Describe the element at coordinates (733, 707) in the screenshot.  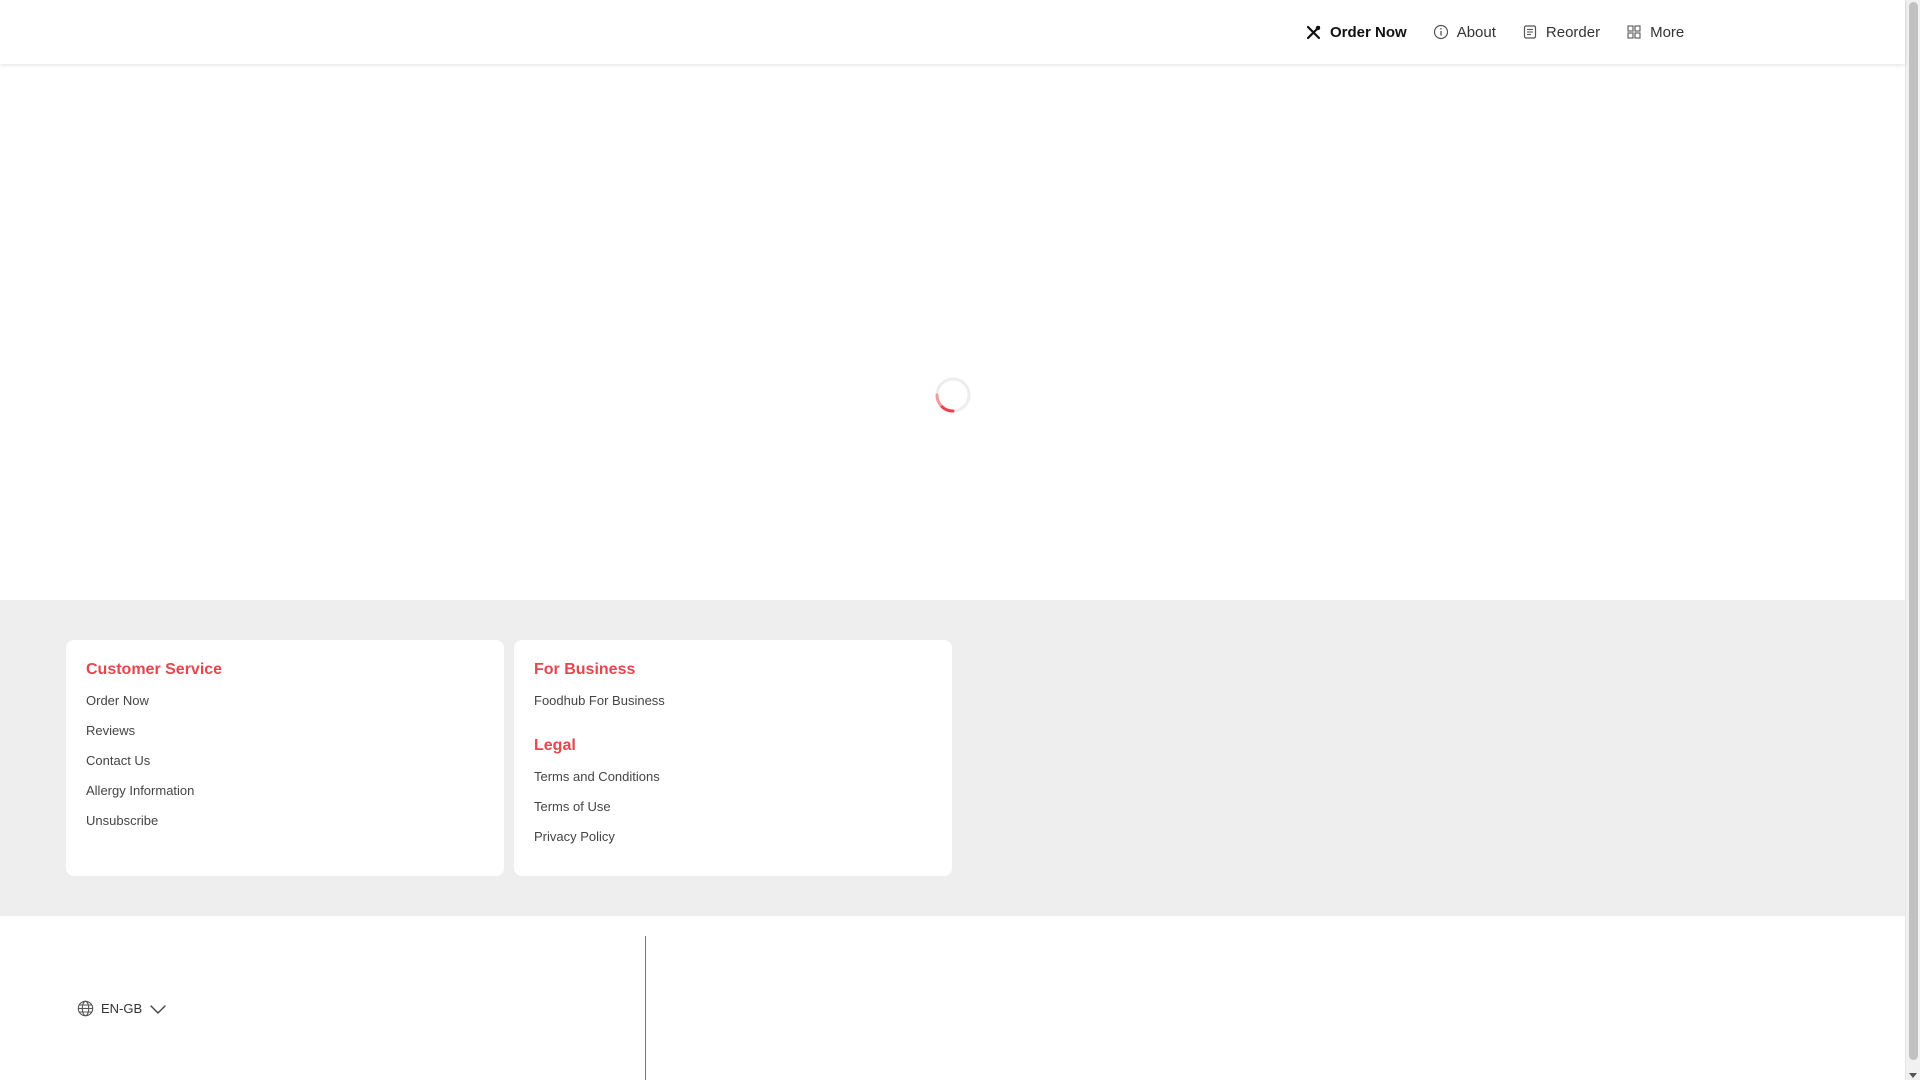
I see `footer-link-foodhub-for-business: Foodhub For Business` at that location.